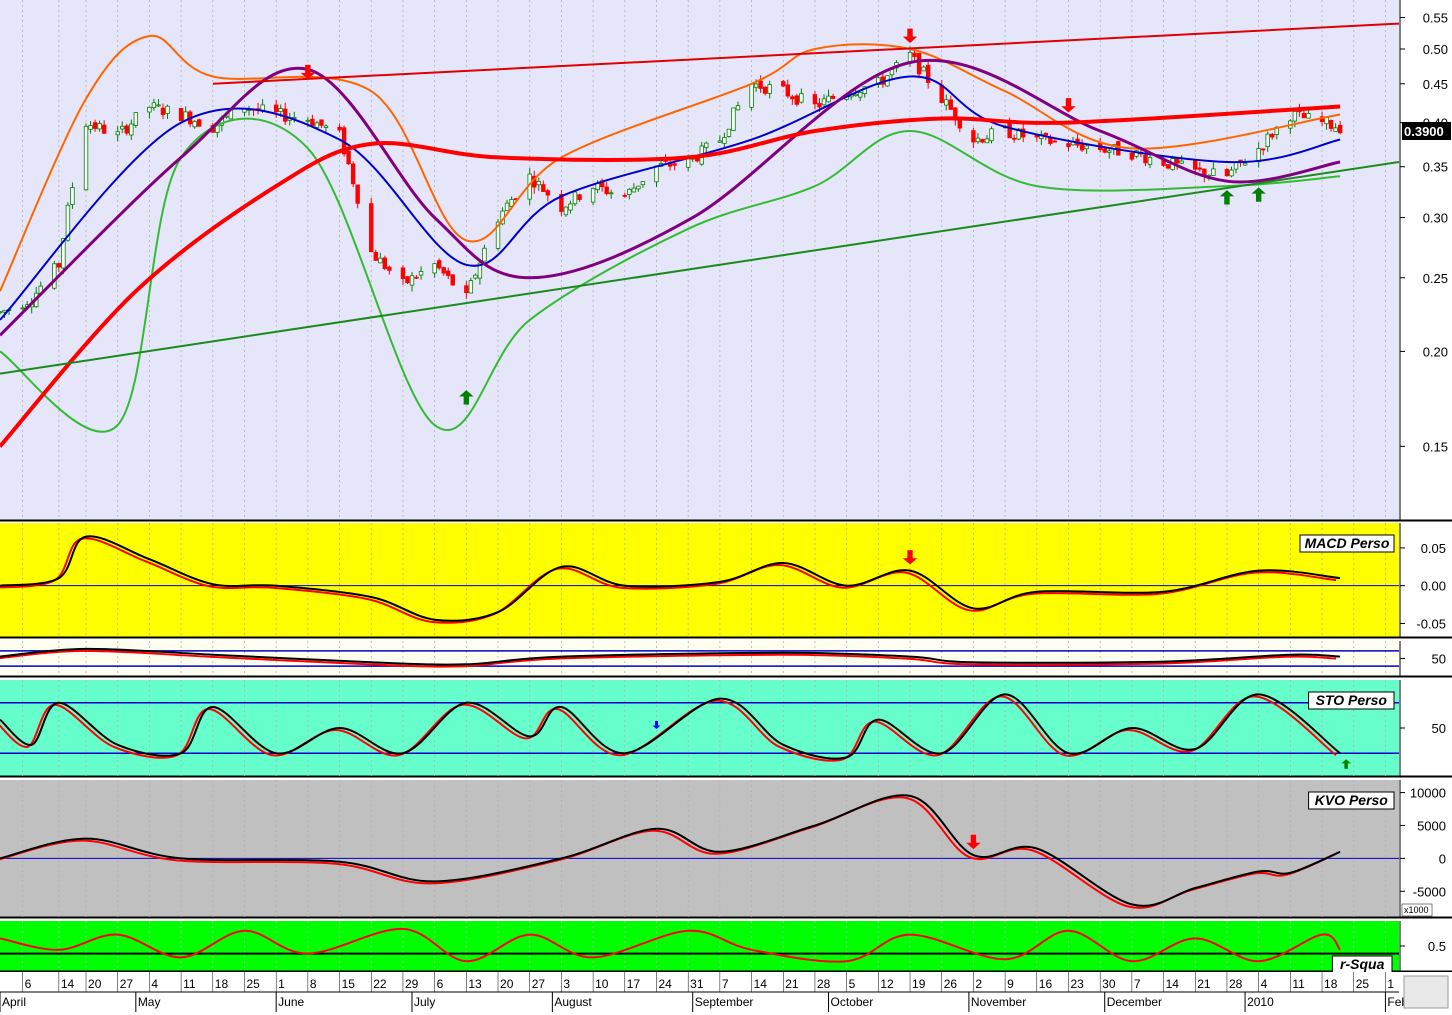 Image resolution: width=1452 pixels, height=1015 pixels. I want to click on x-day-label: 15, so click(349, 984).